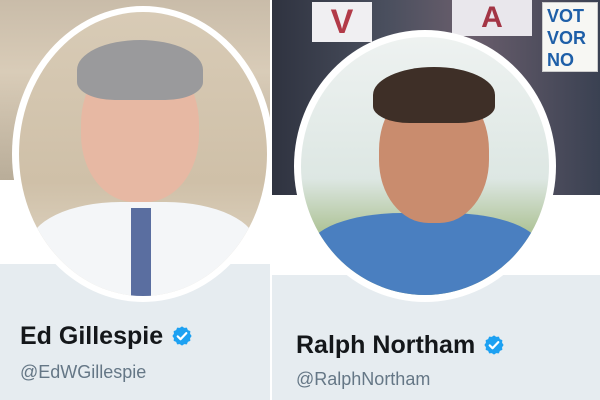  Describe the element at coordinates (492, 18) in the screenshot. I see `banner-sign: A` at that location.